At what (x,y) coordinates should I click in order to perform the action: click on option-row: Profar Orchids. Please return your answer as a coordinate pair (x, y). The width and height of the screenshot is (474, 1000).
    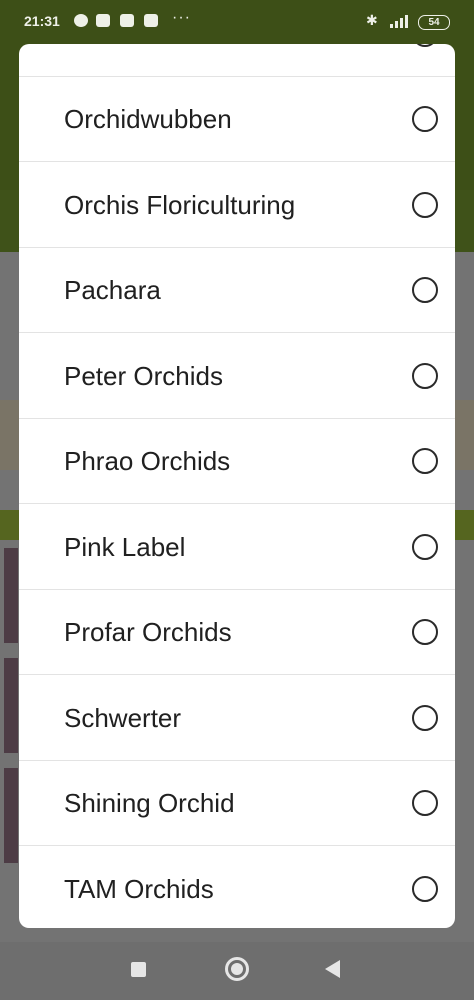
    Looking at the image, I should click on (237, 632).